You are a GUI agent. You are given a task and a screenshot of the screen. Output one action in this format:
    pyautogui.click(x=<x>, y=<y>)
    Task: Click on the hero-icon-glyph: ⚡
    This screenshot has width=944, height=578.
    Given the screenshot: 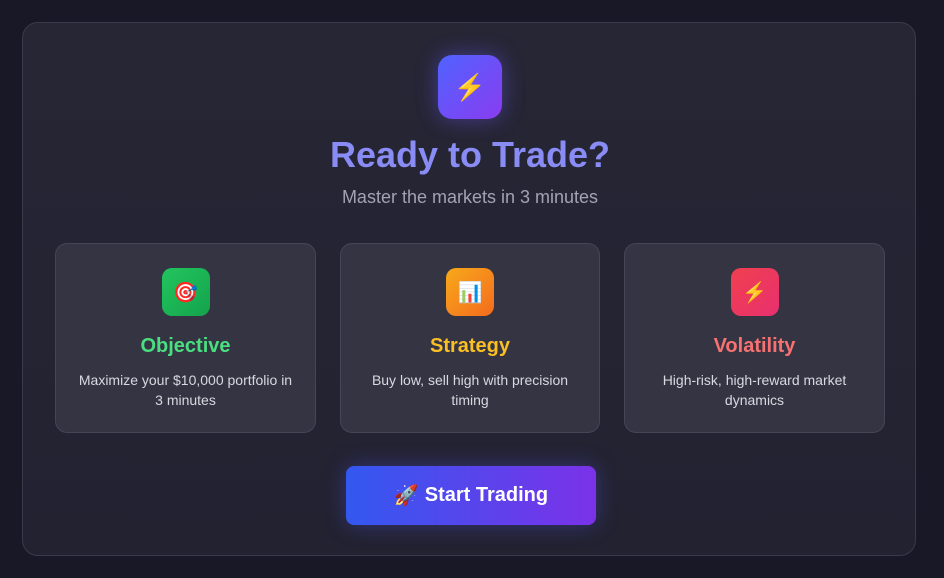 What is the action you would take?
    pyautogui.click(x=470, y=86)
    